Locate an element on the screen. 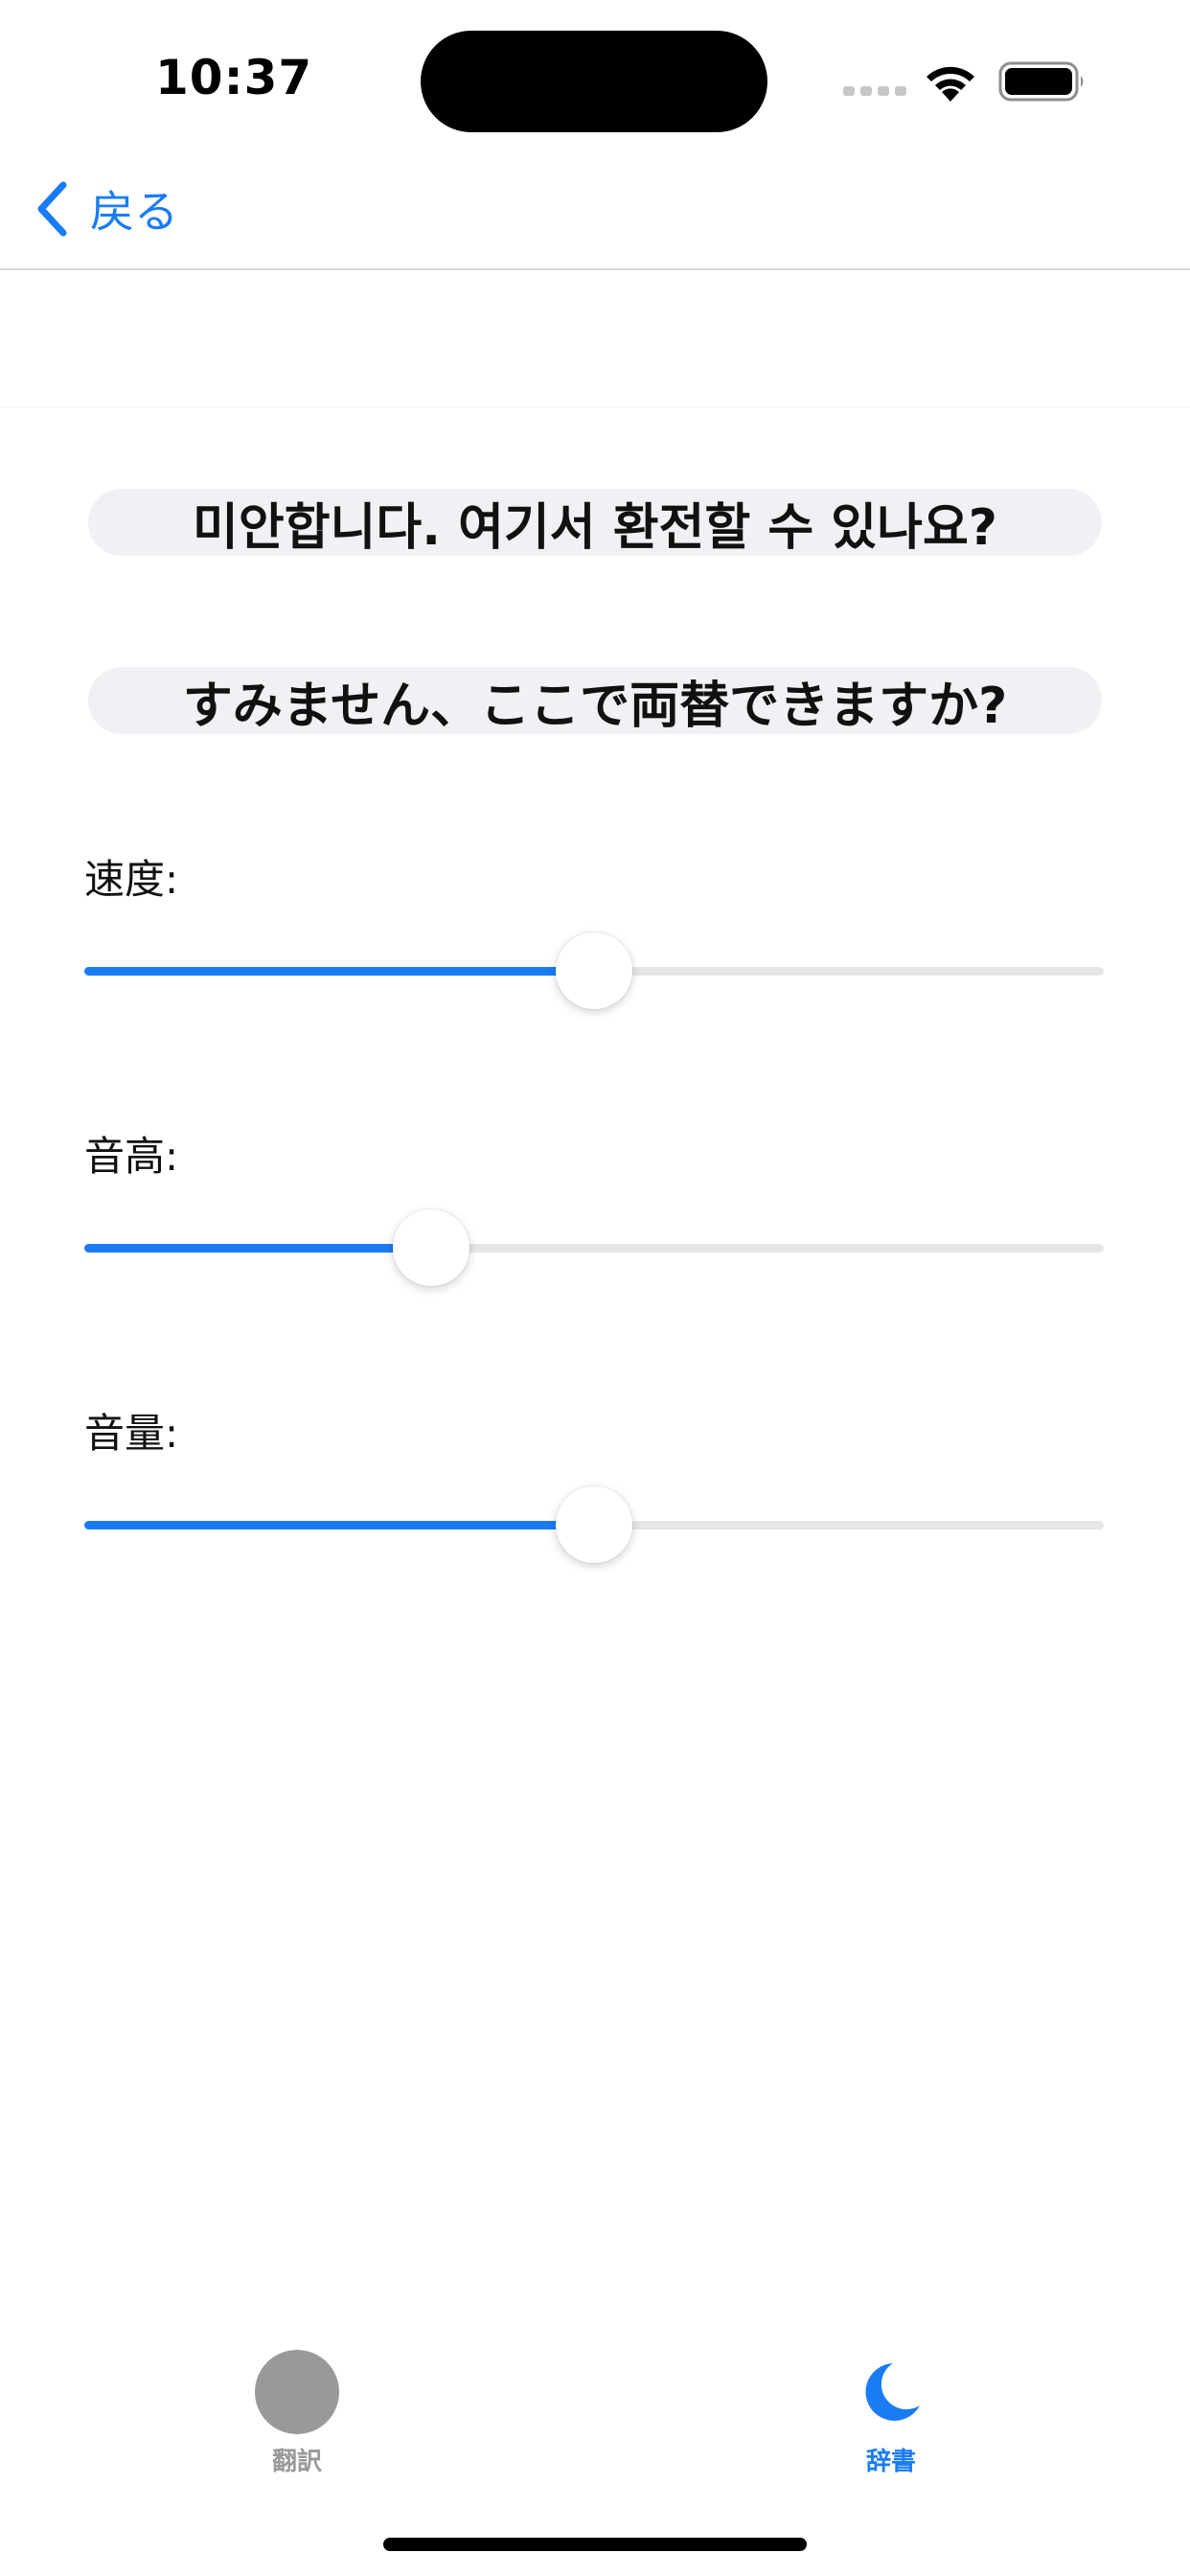 Image resolution: width=1190 pixels, height=2576 pixels. section-divider is located at coordinates (595, 406).